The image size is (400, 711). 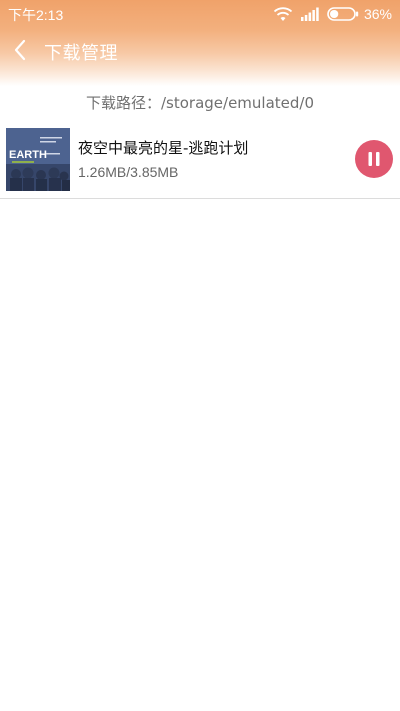 What do you see at coordinates (283, 14) in the screenshot?
I see `wifi-icon` at bounding box center [283, 14].